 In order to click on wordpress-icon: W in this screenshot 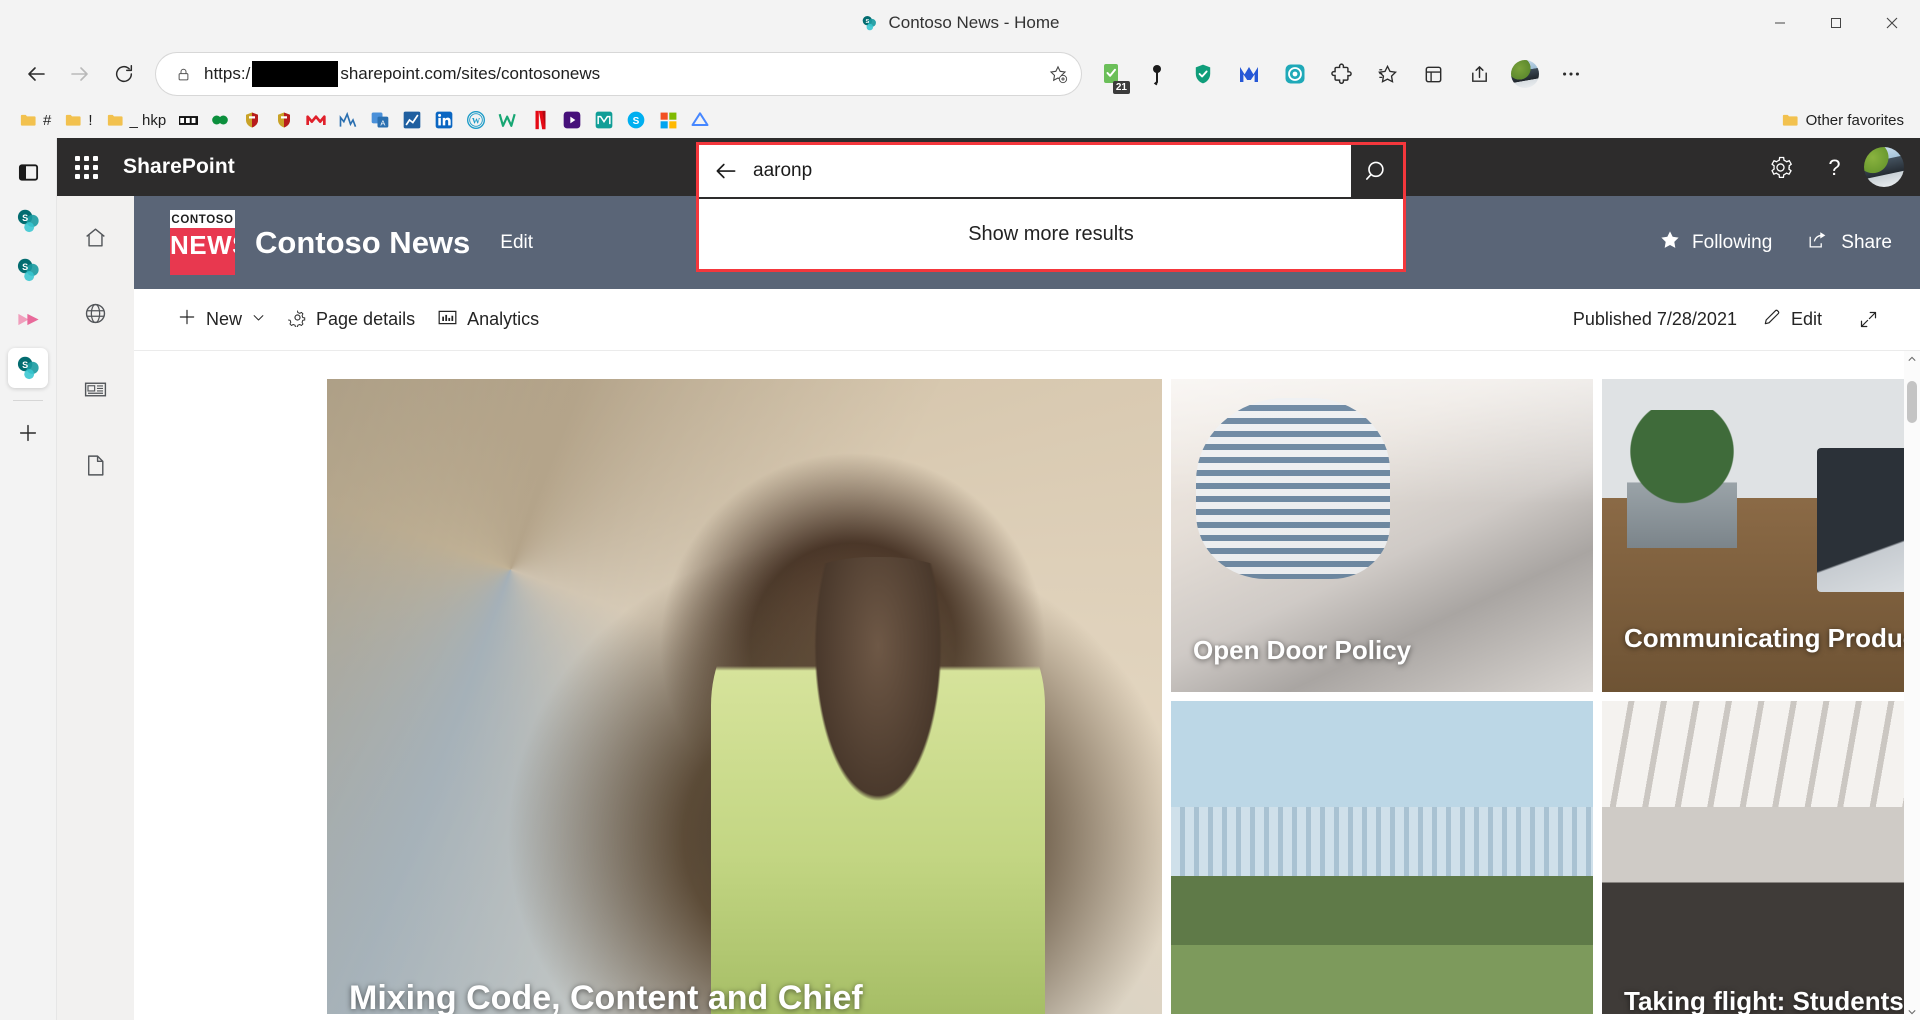, I will do `click(476, 120)`.